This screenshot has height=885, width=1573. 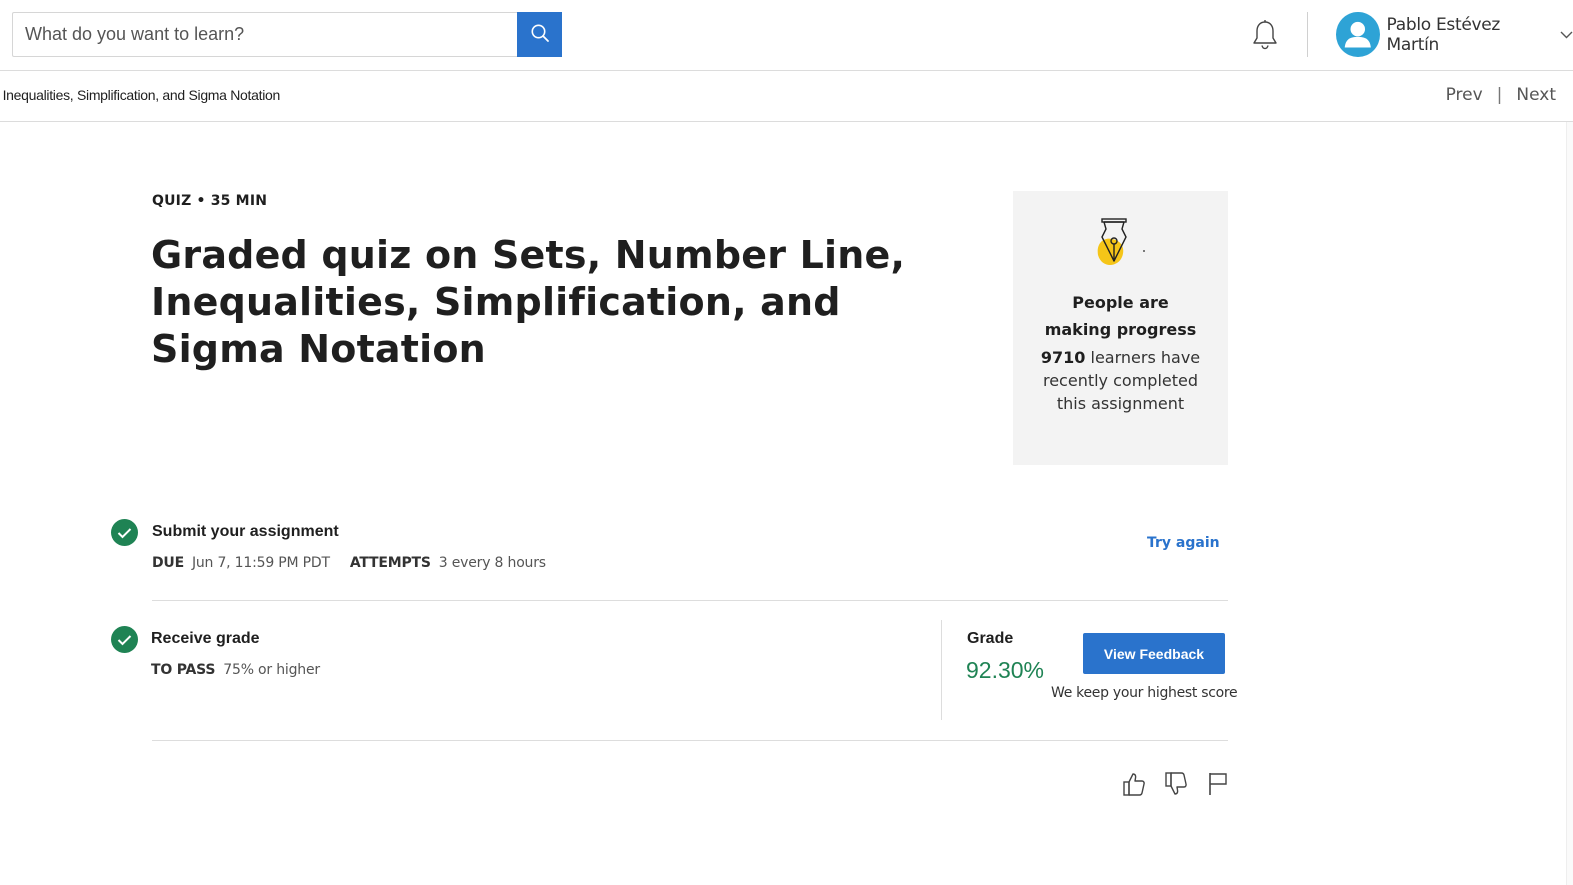 I want to click on thumbs-down-icon, so click(x=1176, y=784).